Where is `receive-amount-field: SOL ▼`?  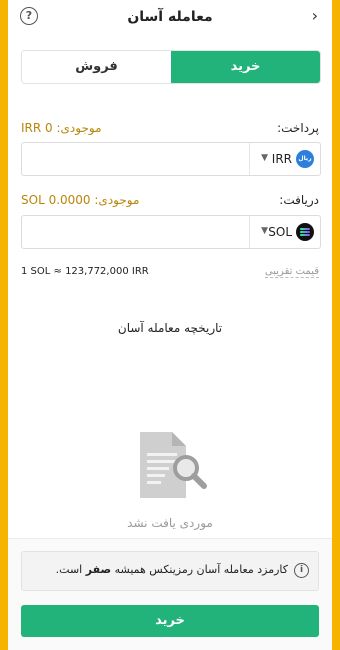 receive-amount-field: SOL ▼ is located at coordinates (171, 232).